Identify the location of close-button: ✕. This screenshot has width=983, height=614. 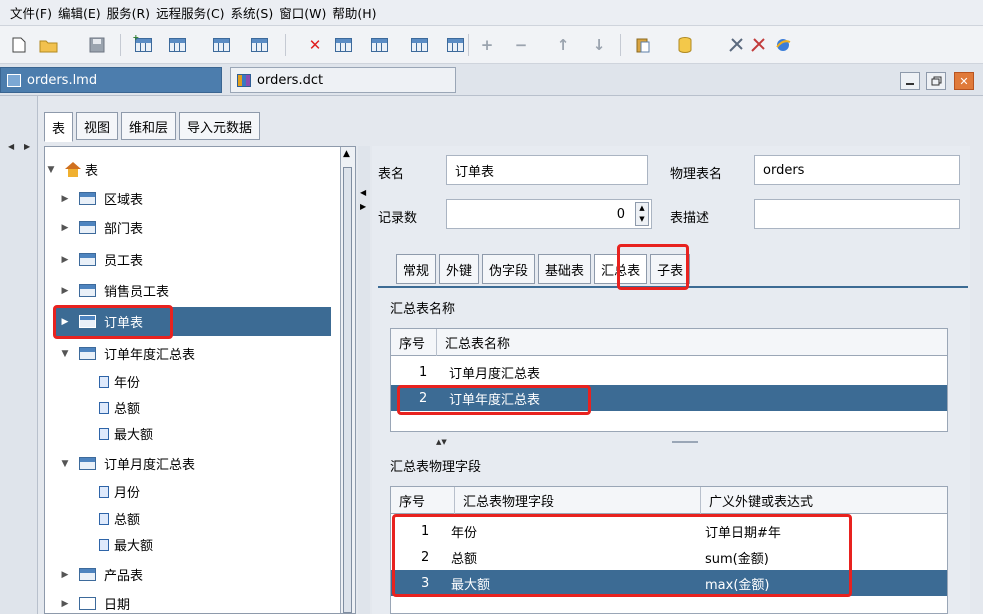
(964, 81).